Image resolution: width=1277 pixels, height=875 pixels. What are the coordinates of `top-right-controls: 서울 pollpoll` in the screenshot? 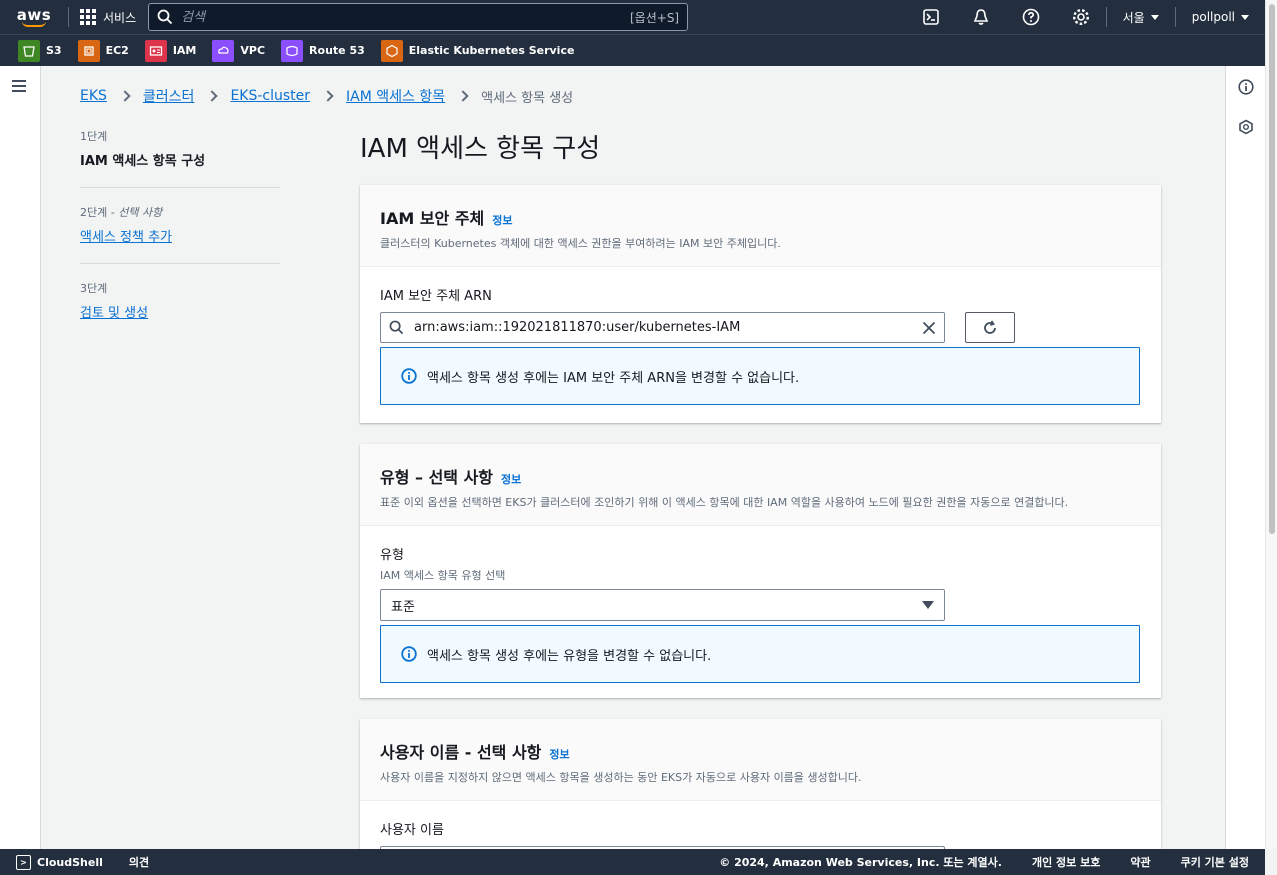 It's located at (1085, 17).